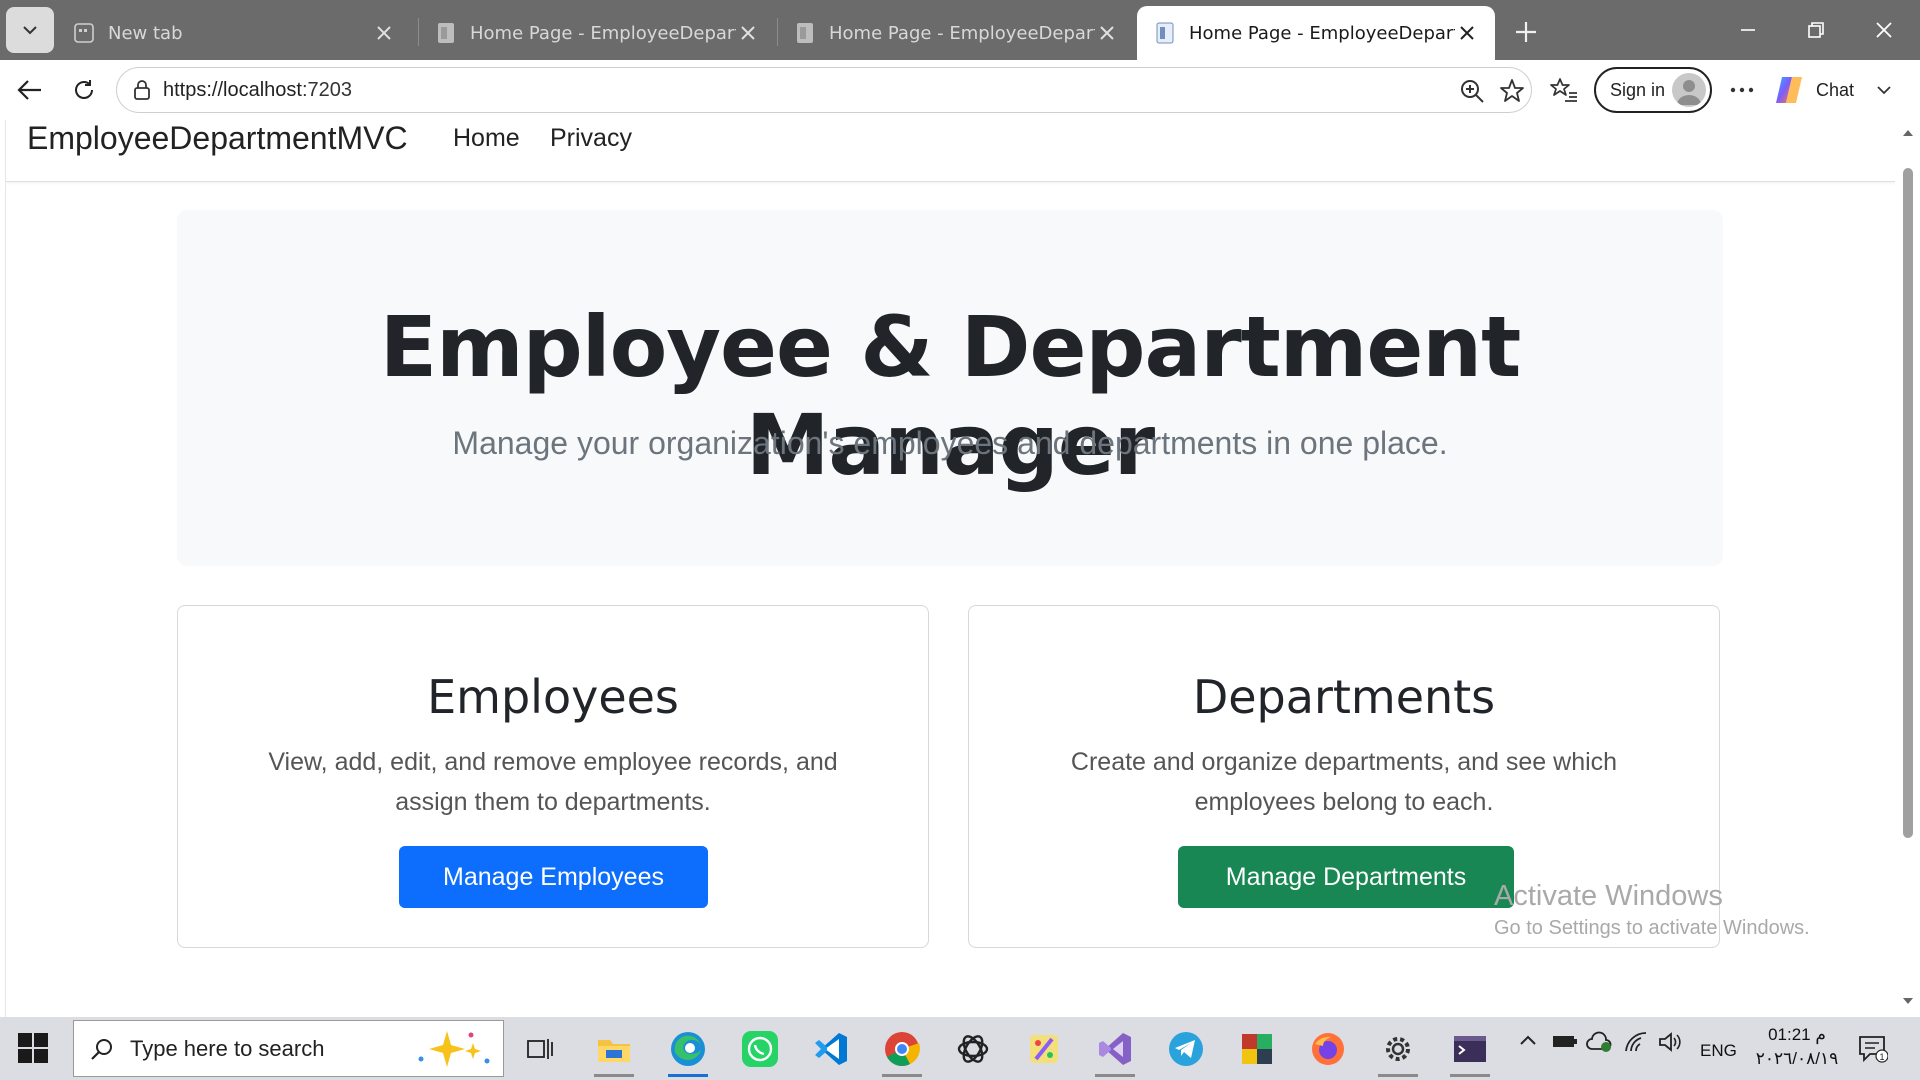 Image resolution: width=1920 pixels, height=1080 pixels. What do you see at coordinates (1328, 1049) in the screenshot?
I see `firefox-icon` at bounding box center [1328, 1049].